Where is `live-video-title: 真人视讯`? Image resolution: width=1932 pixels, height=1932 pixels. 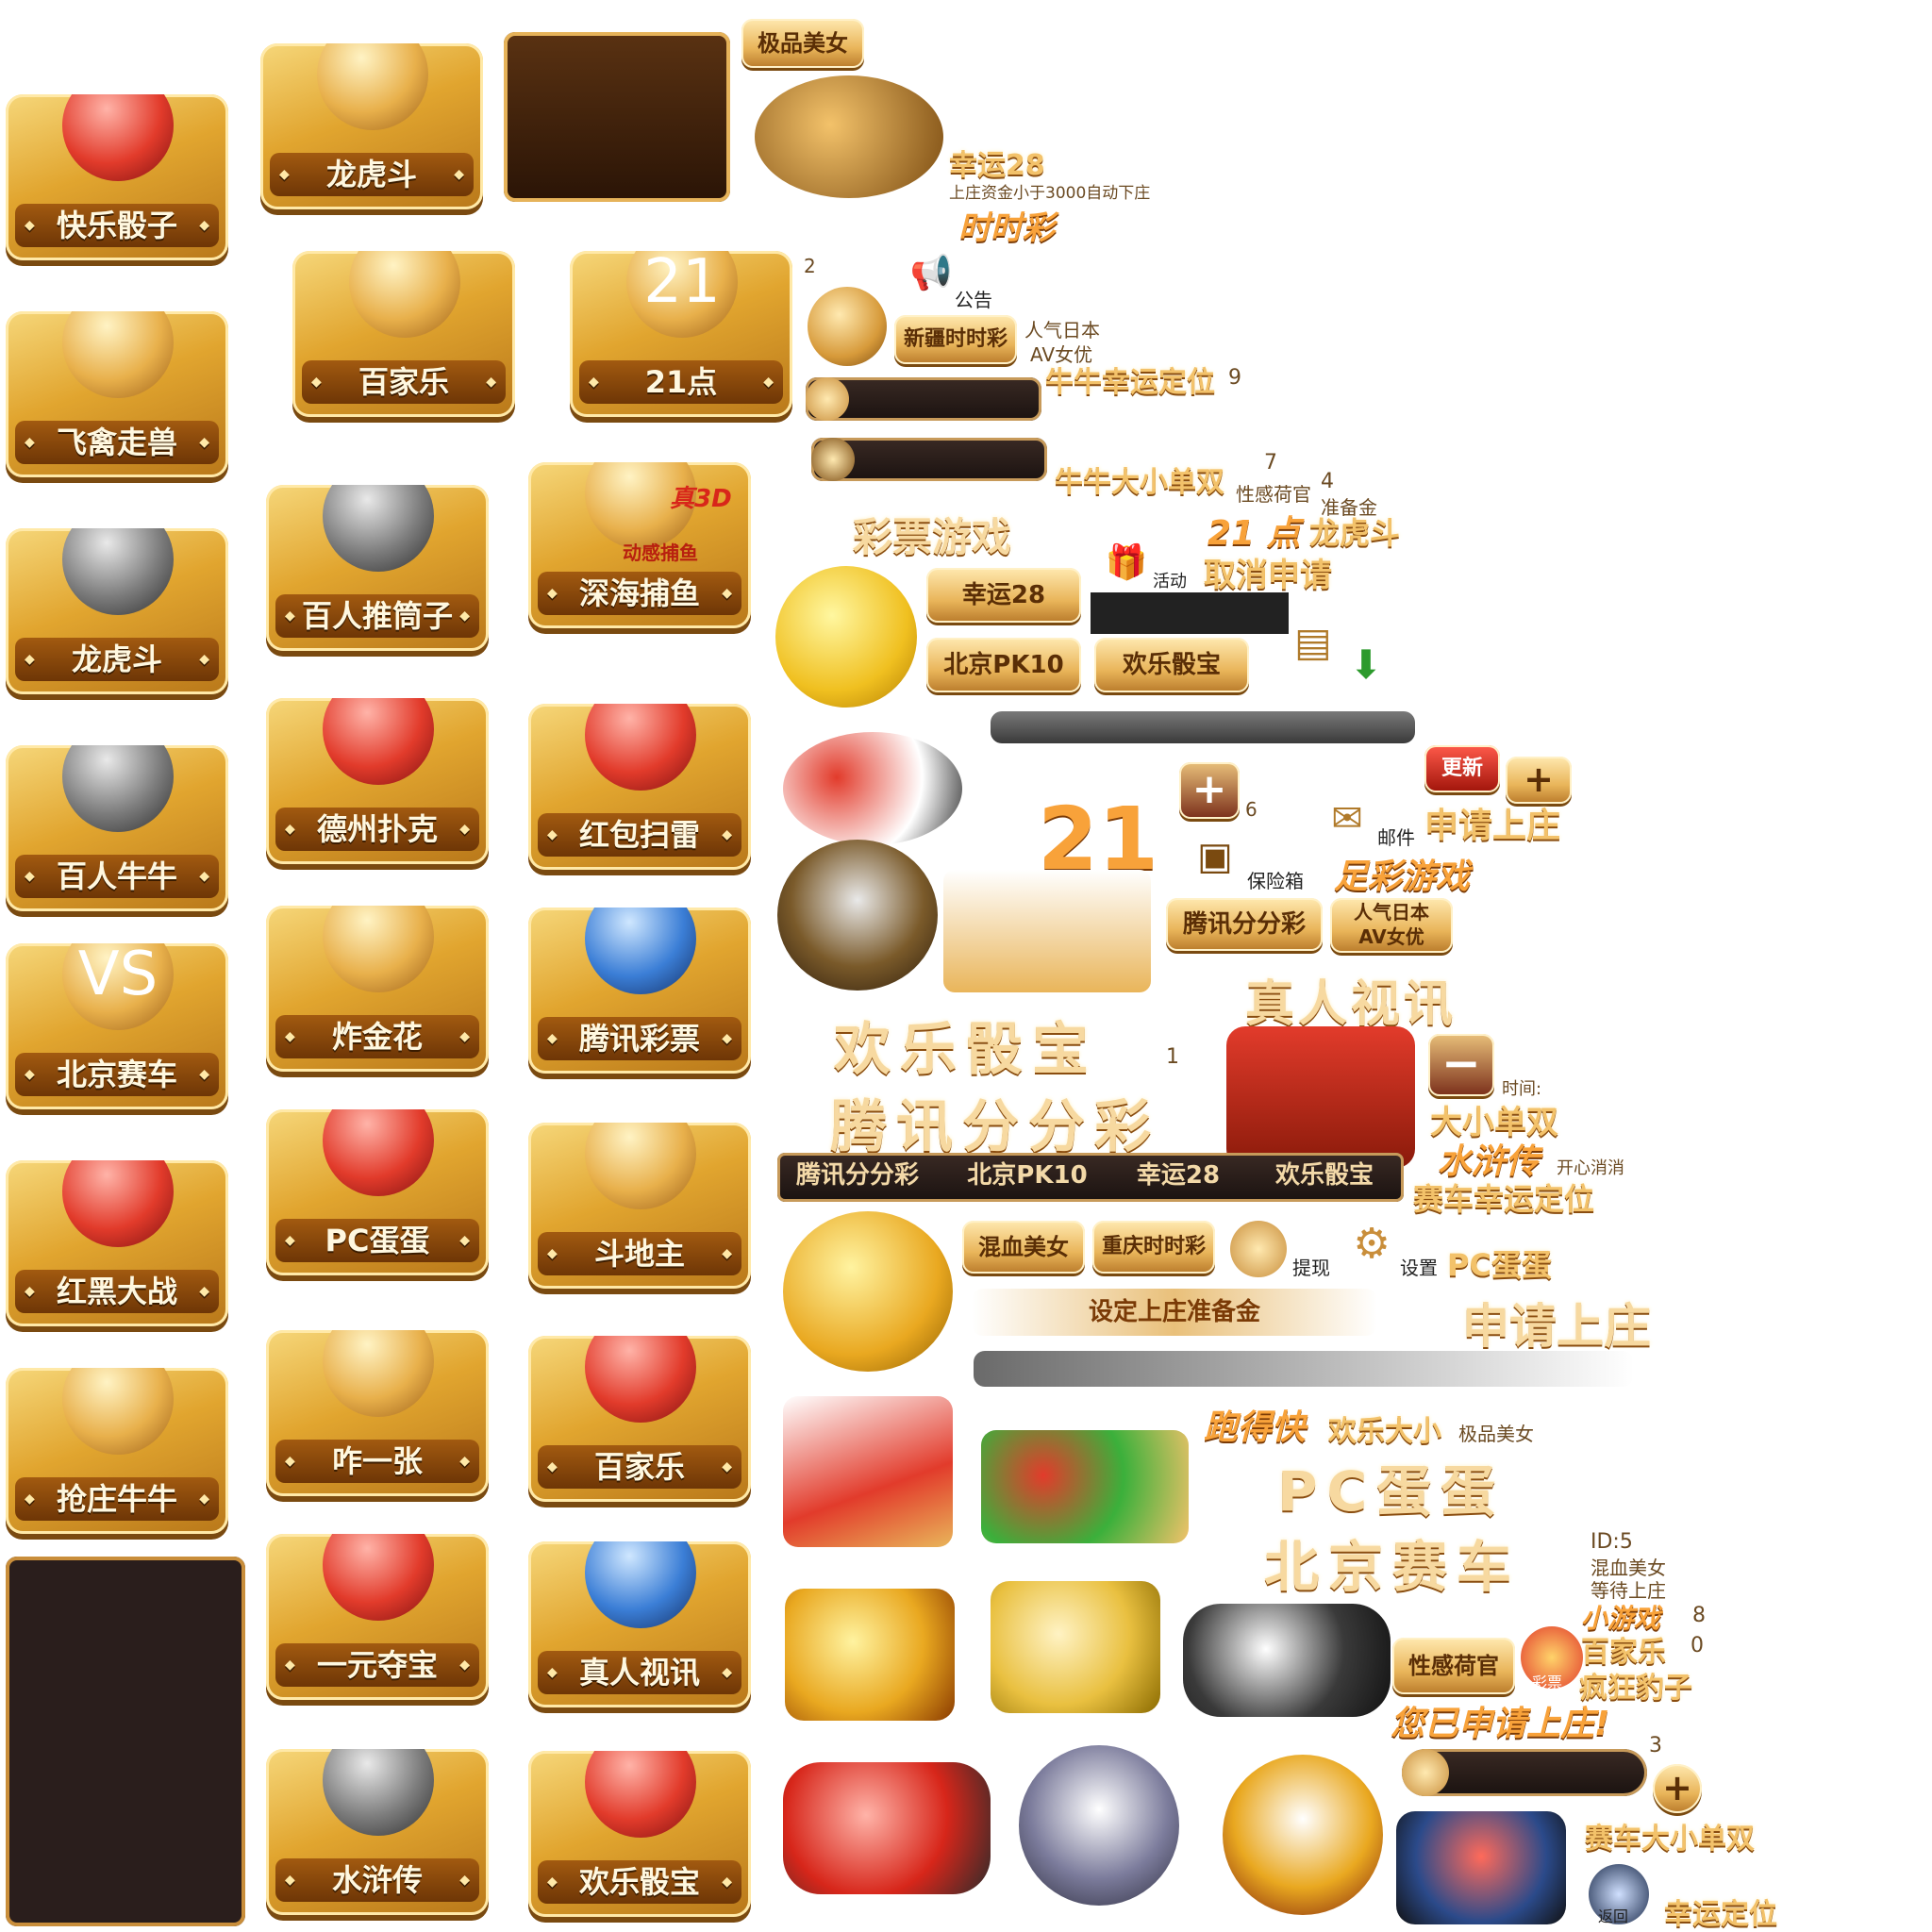
live-video-title: 真人视讯 is located at coordinates (1351, 1005).